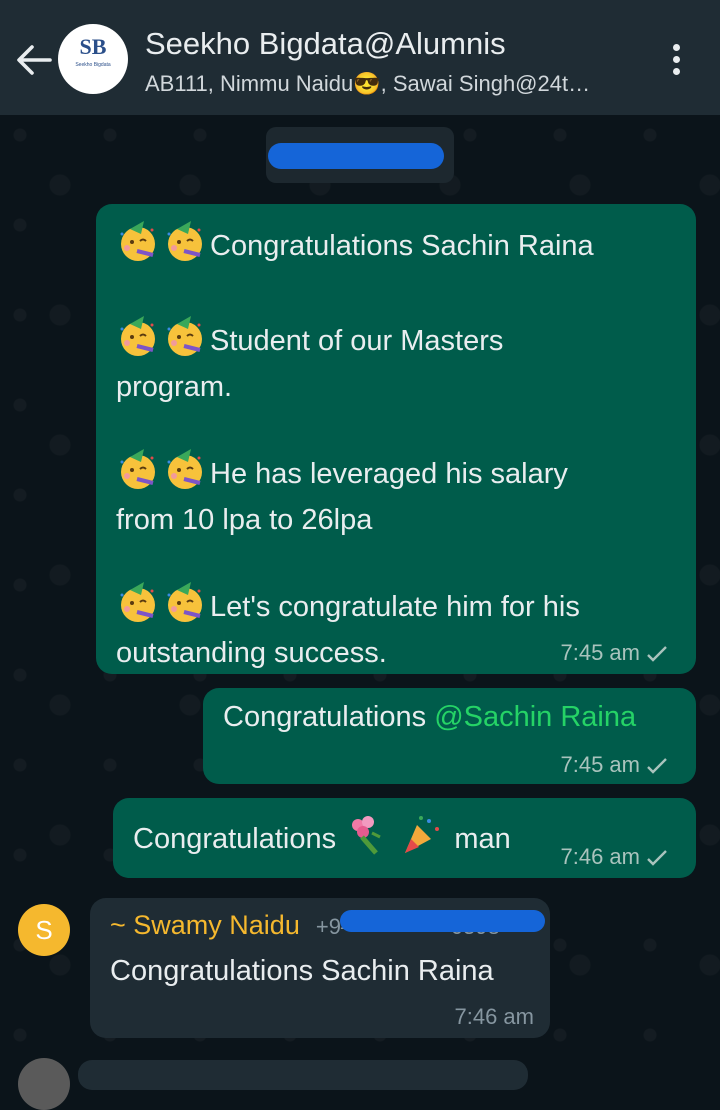 Image resolution: width=720 pixels, height=1110 pixels. Describe the element at coordinates (303, 1075) in the screenshot. I see `next-message-bubble` at that location.